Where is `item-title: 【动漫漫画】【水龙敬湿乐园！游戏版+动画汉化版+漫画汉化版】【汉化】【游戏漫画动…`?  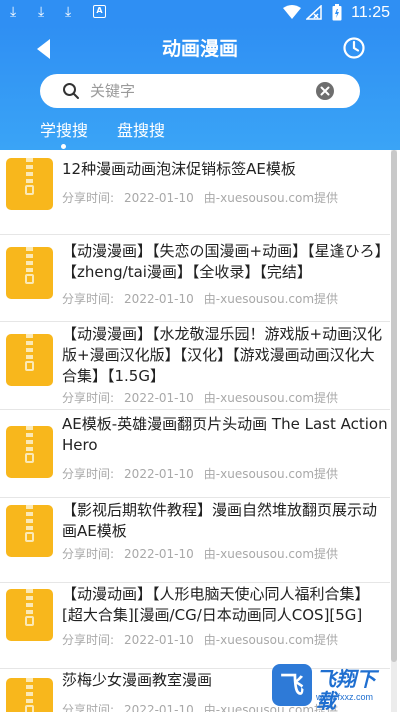 item-title: 【动漫漫画】【水龙敬湿乐园！游戏版+动画汉化版+漫画汉化版】【汉化】【游戏漫画动… is located at coordinates (225, 355).